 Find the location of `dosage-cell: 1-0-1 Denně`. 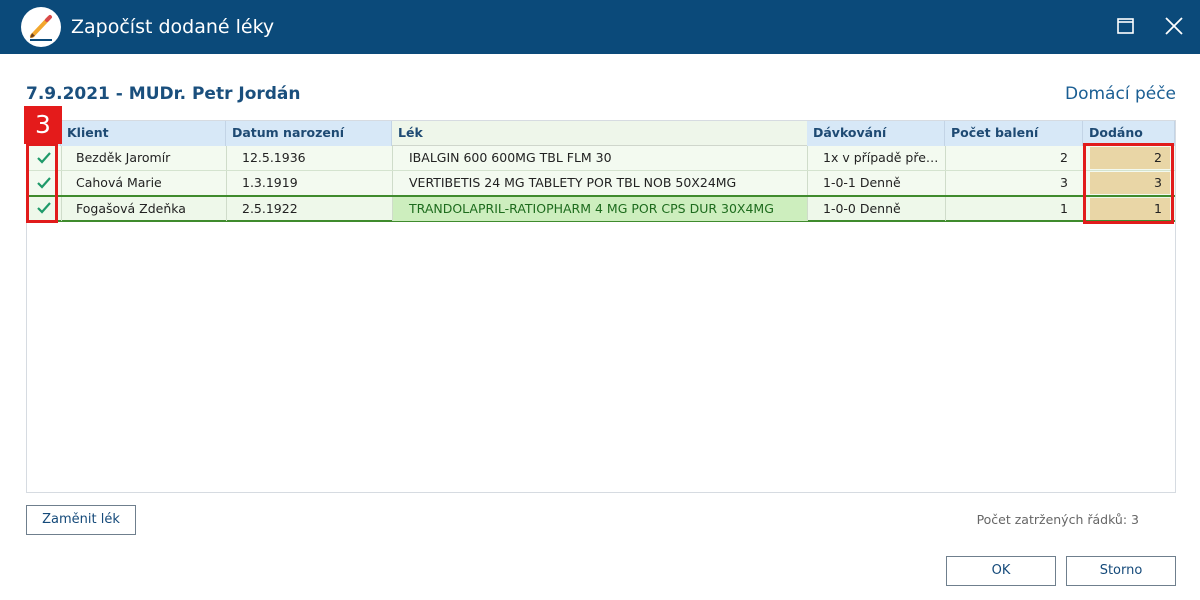

dosage-cell: 1-0-1 Denně is located at coordinates (876, 183).